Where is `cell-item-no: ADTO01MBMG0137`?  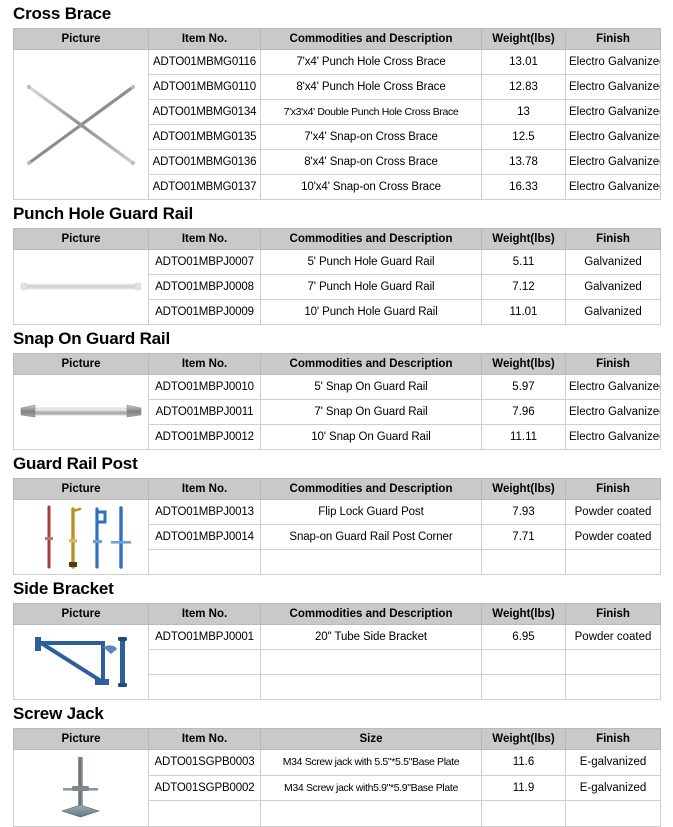 cell-item-no: ADTO01MBMG0137 is located at coordinates (204, 187).